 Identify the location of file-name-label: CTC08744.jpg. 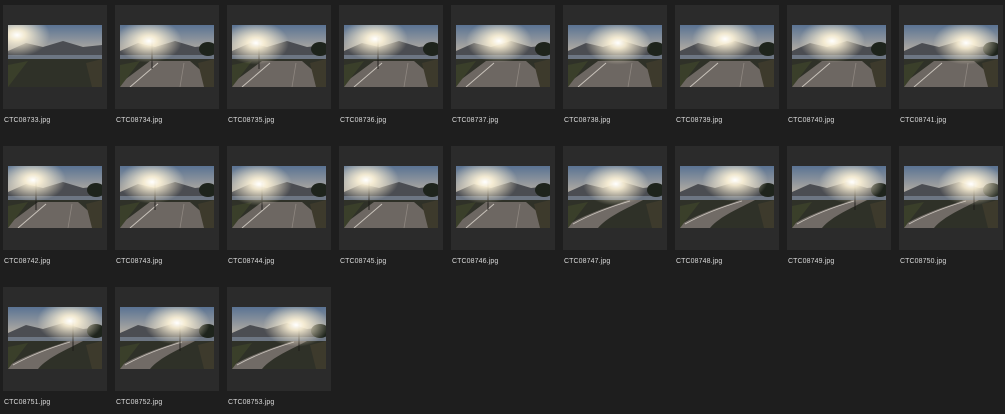
(251, 261).